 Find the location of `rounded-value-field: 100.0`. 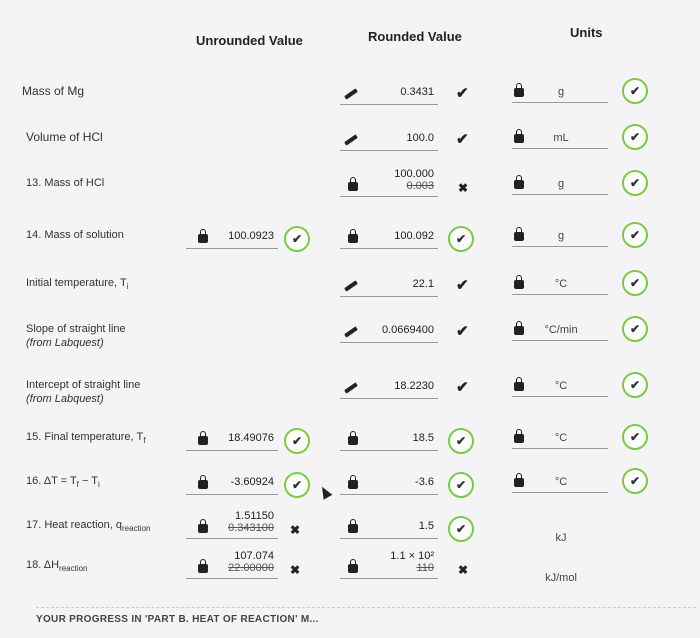

rounded-value-field: 100.0 is located at coordinates (398, 138).